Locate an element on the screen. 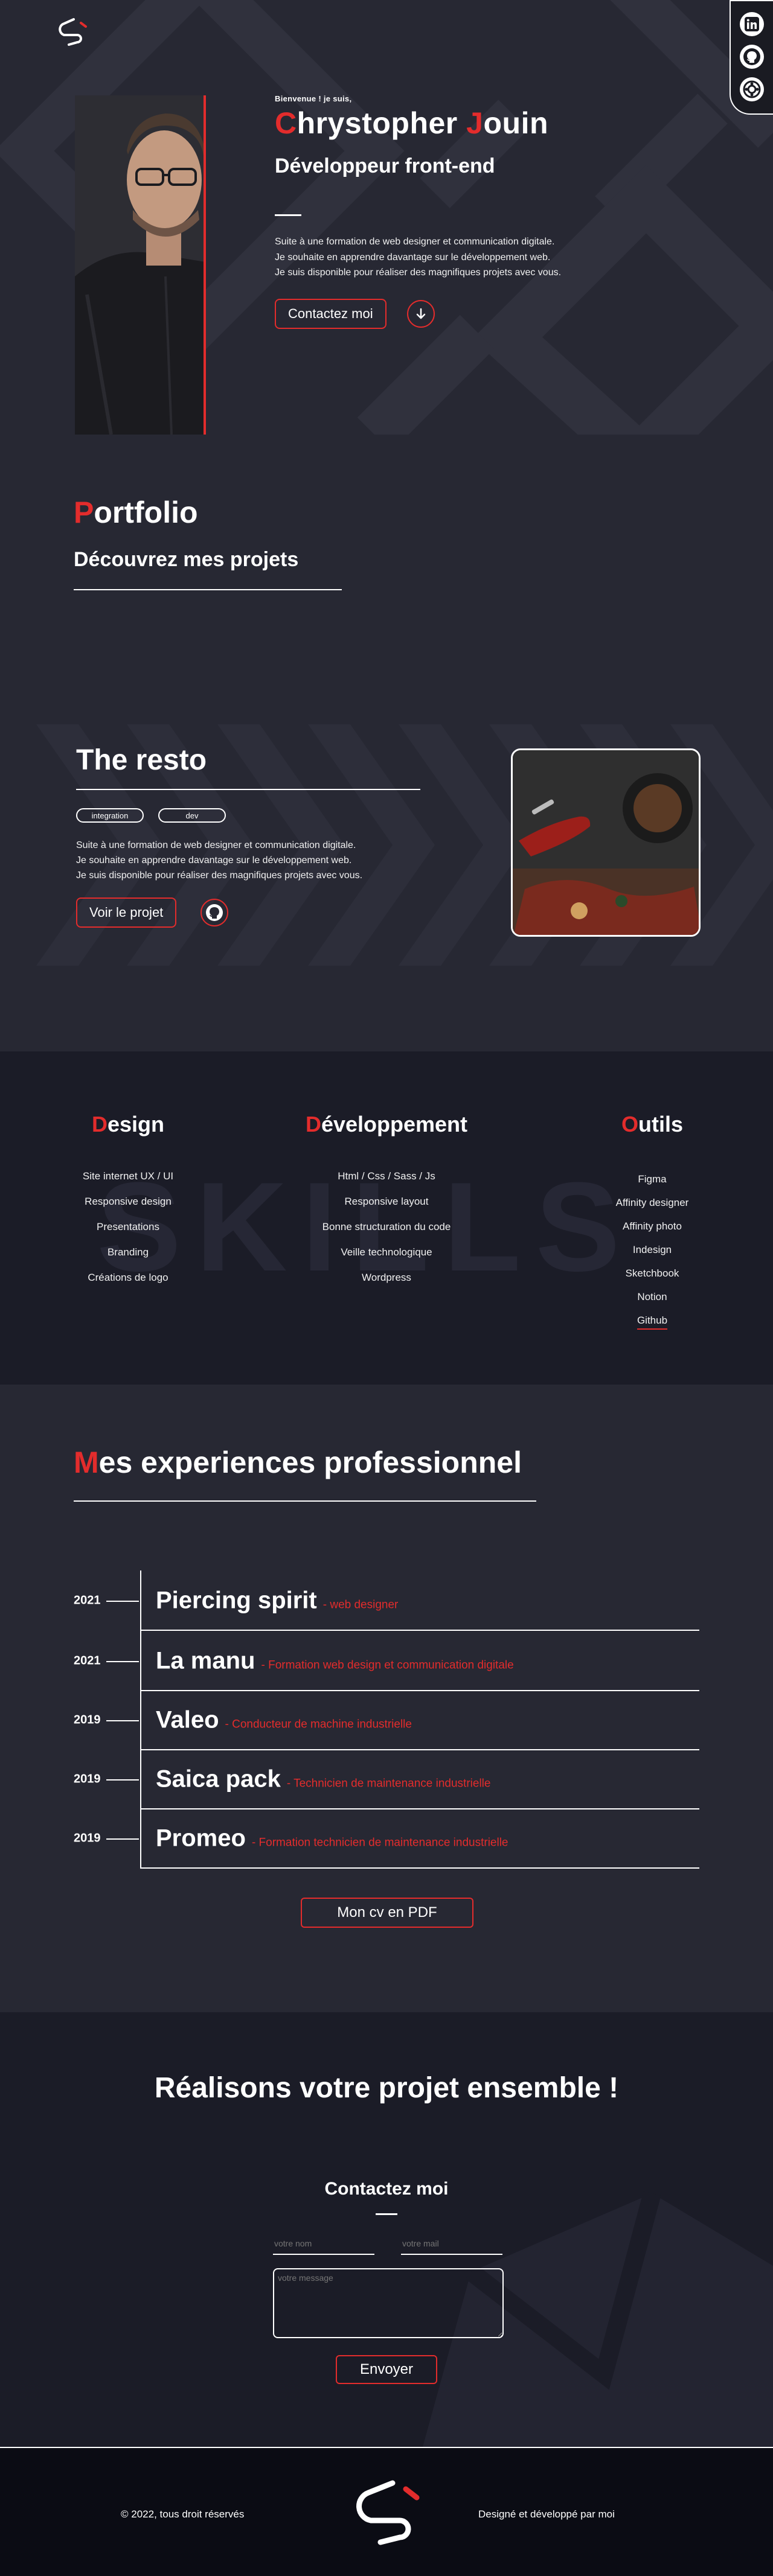 This screenshot has height=2576, width=773. linkedin-link is located at coordinates (752, 24).